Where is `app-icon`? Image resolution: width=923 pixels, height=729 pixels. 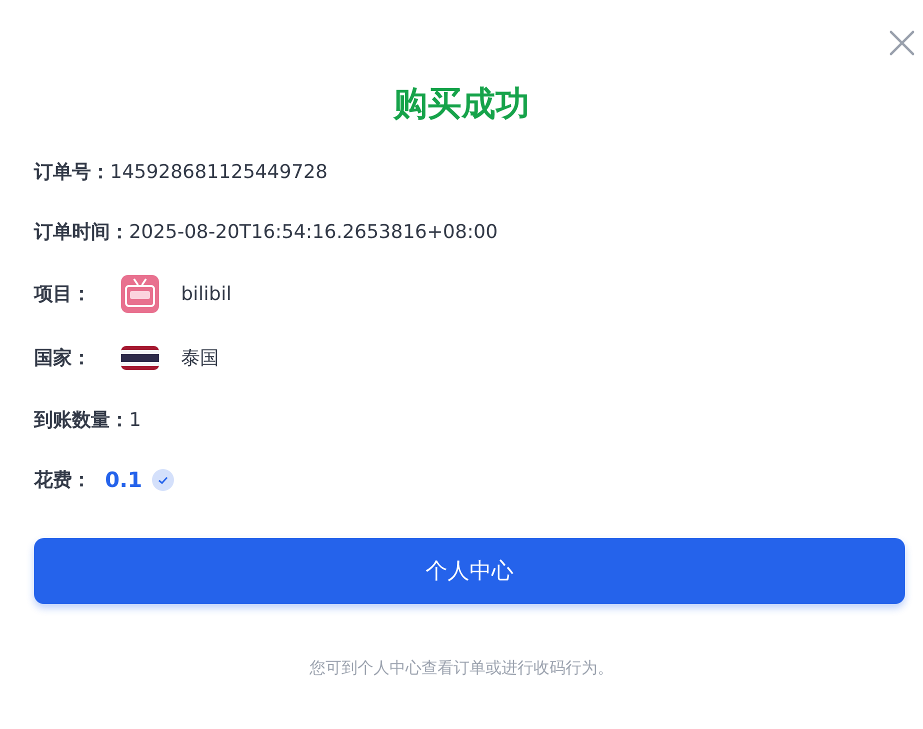
app-icon is located at coordinates (140, 294).